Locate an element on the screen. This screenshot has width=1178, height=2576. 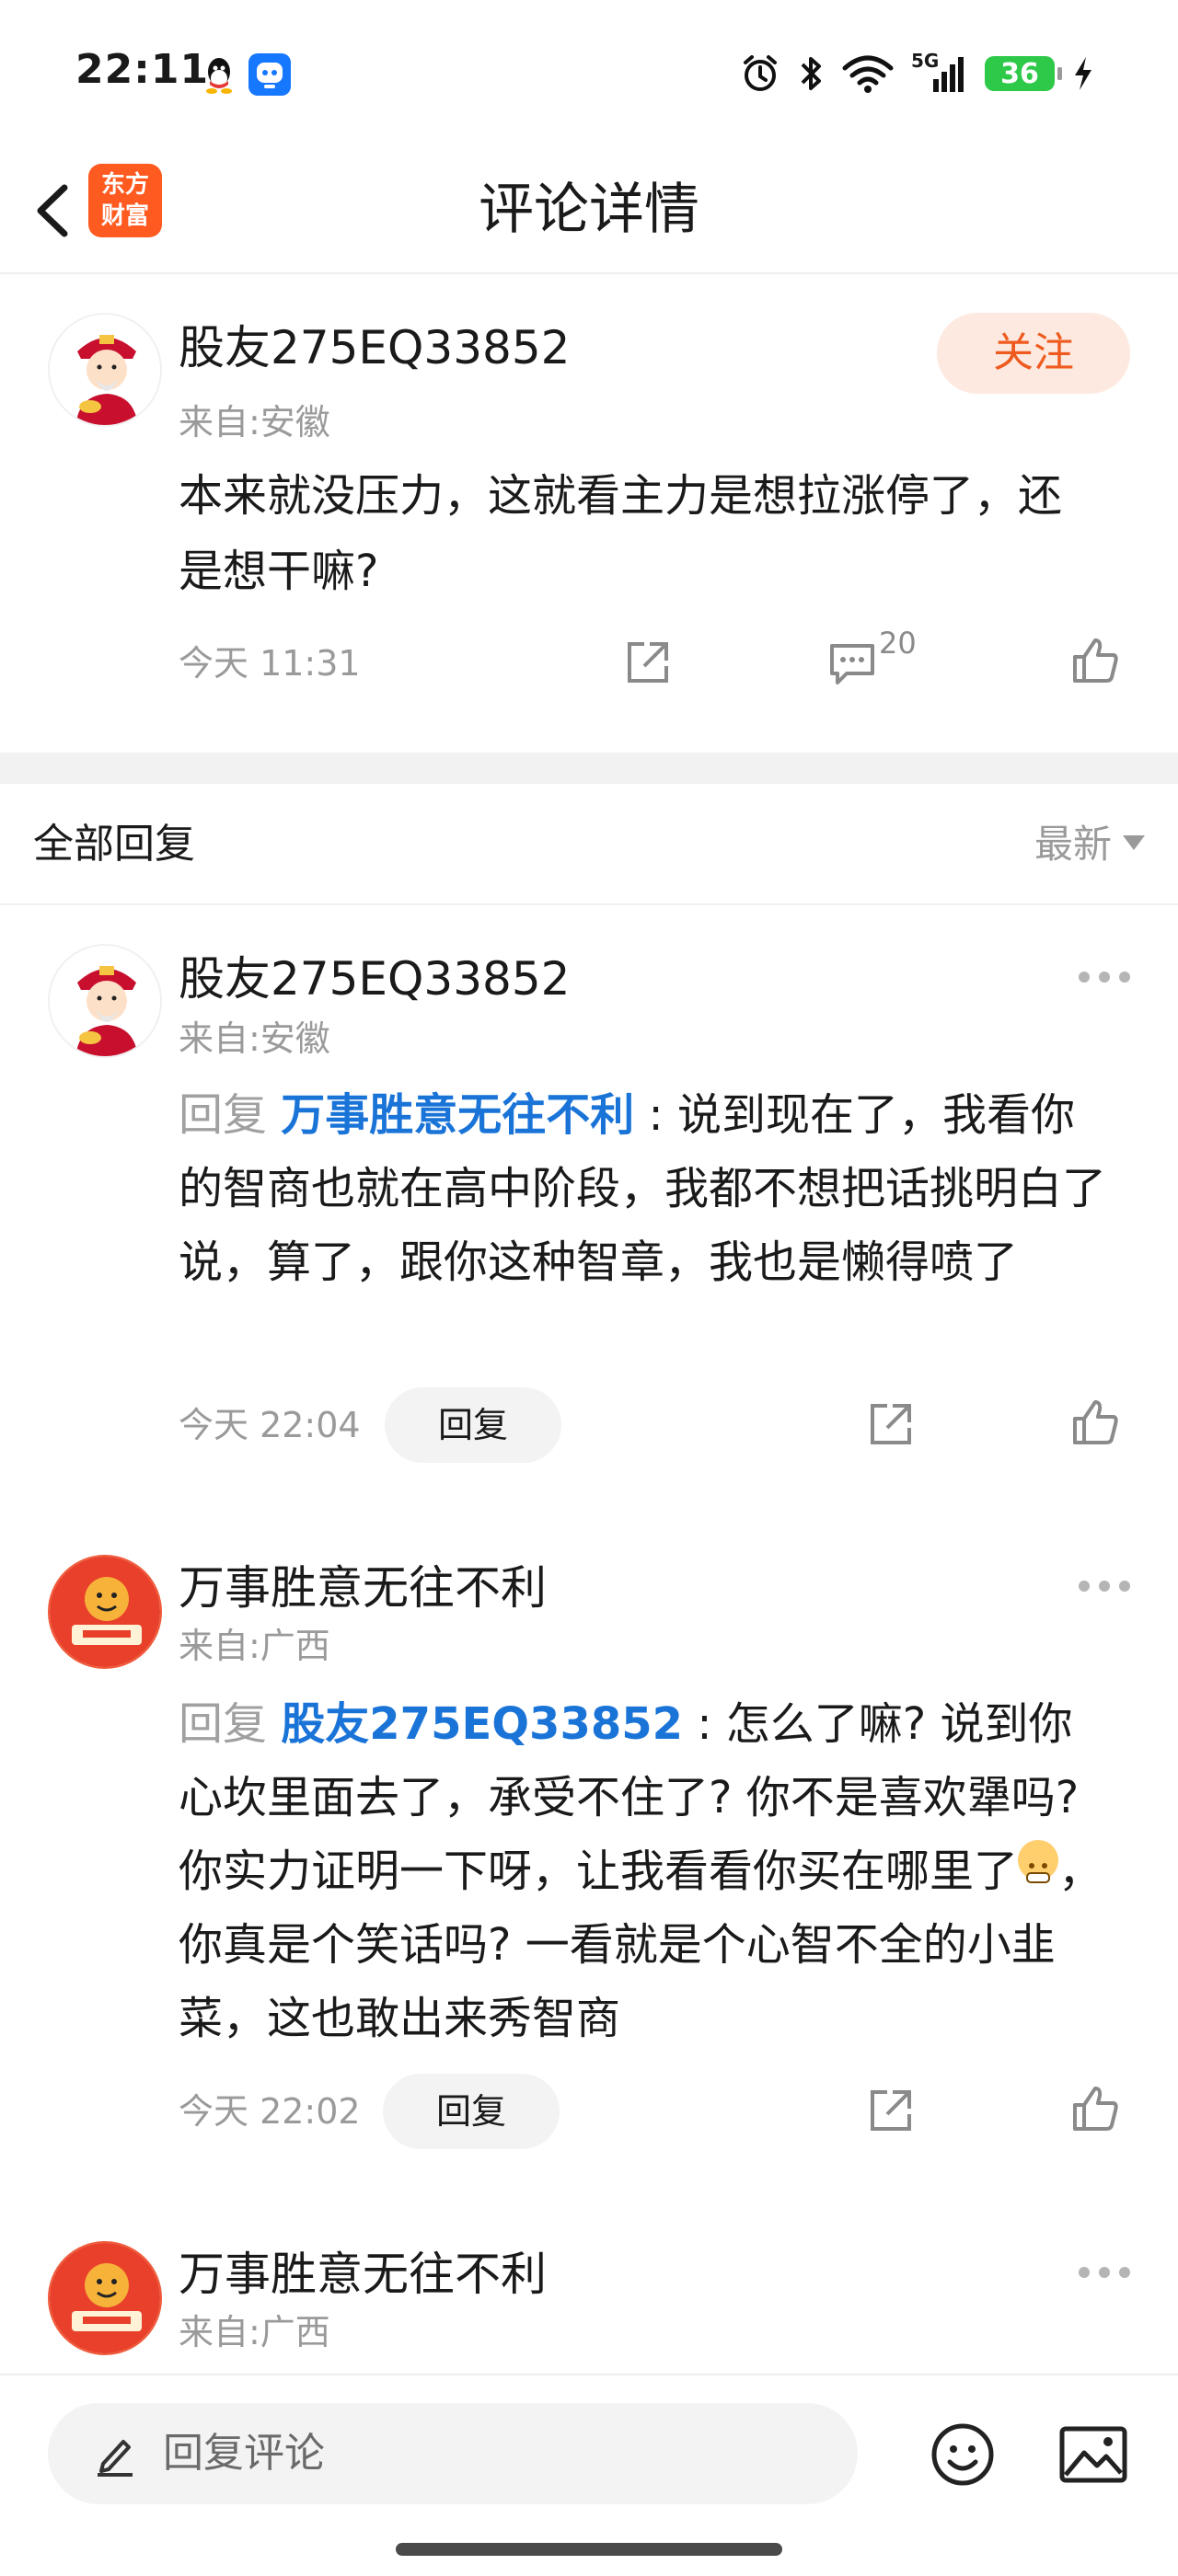
bluetooth-icon is located at coordinates (811, 73).